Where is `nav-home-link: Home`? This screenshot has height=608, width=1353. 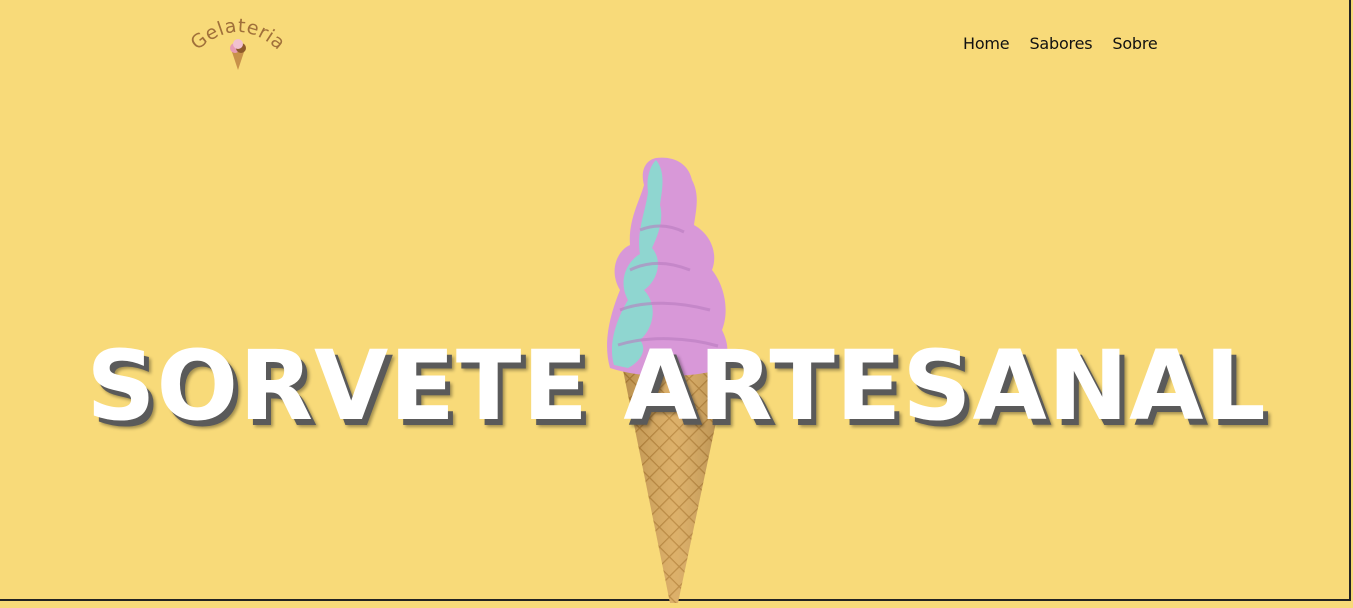
nav-home-link: Home is located at coordinates (986, 43).